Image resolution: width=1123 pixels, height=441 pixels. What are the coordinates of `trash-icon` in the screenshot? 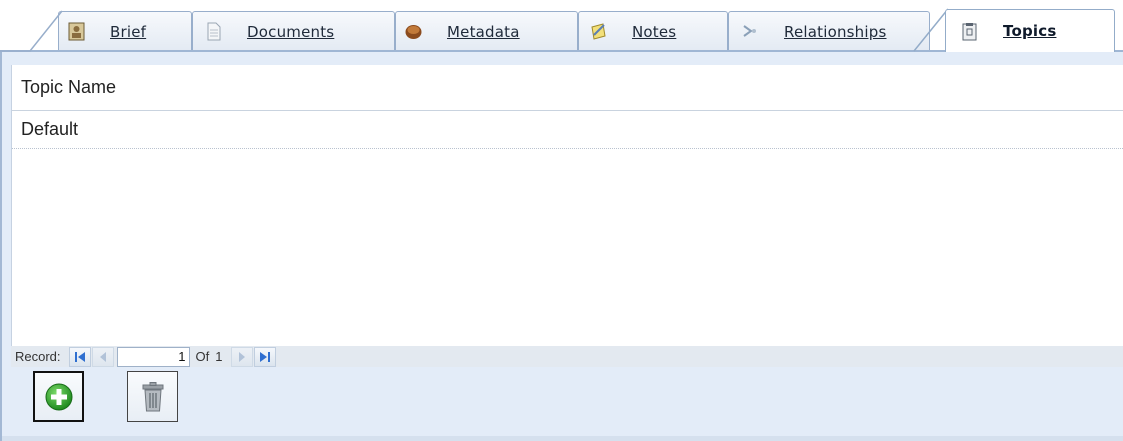 It's located at (152, 396).